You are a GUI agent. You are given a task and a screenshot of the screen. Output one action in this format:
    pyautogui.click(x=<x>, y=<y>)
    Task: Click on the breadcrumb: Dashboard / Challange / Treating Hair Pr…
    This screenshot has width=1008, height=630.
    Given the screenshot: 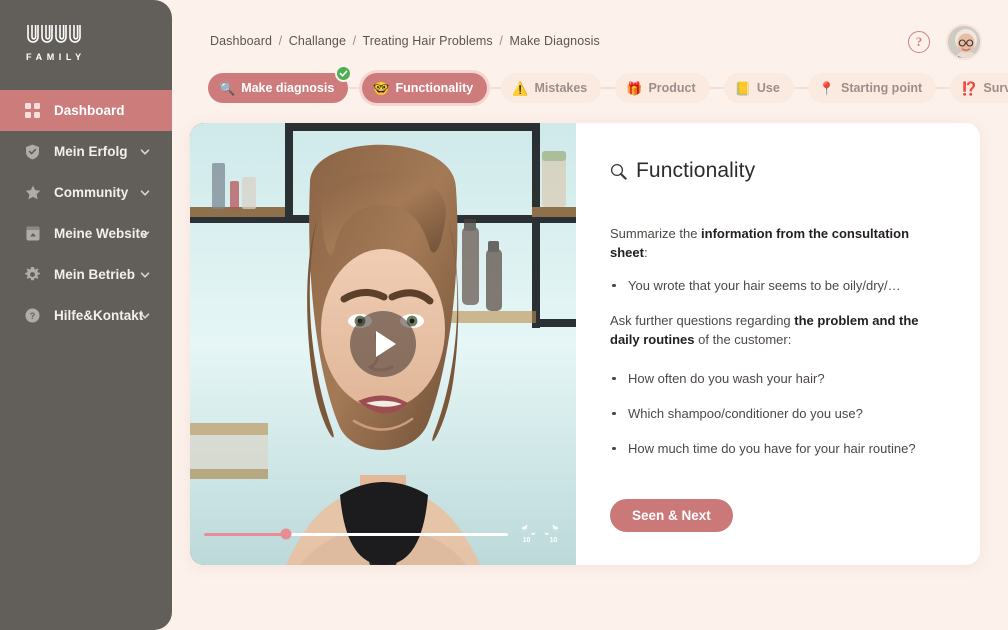 What is the action you would take?
    pyautogui.click(x=405, y=41)
    